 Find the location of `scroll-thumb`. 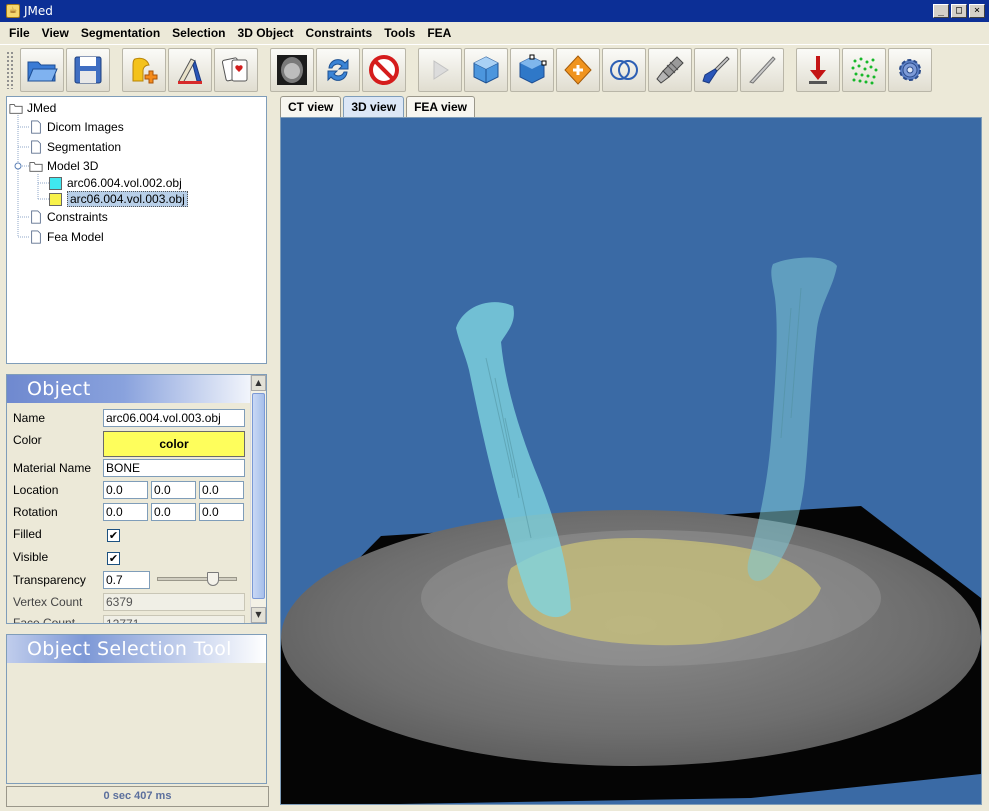

scroll-thumb is located at coordinates (258, 496).